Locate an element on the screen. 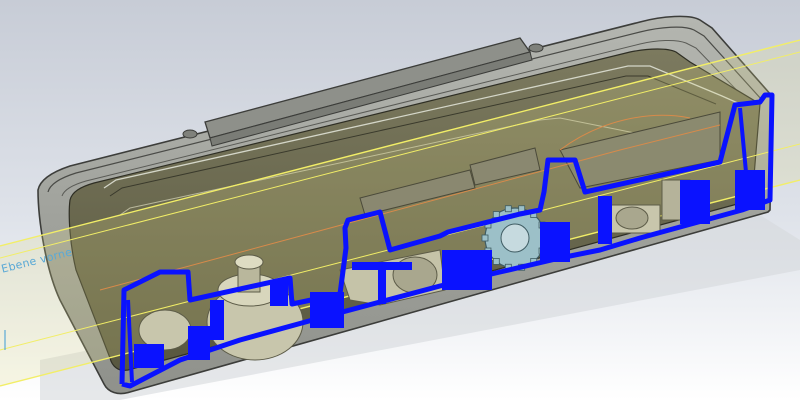 This screenshot has height=400, width=800. right-socket-thread is located at coordinates (632, 218).